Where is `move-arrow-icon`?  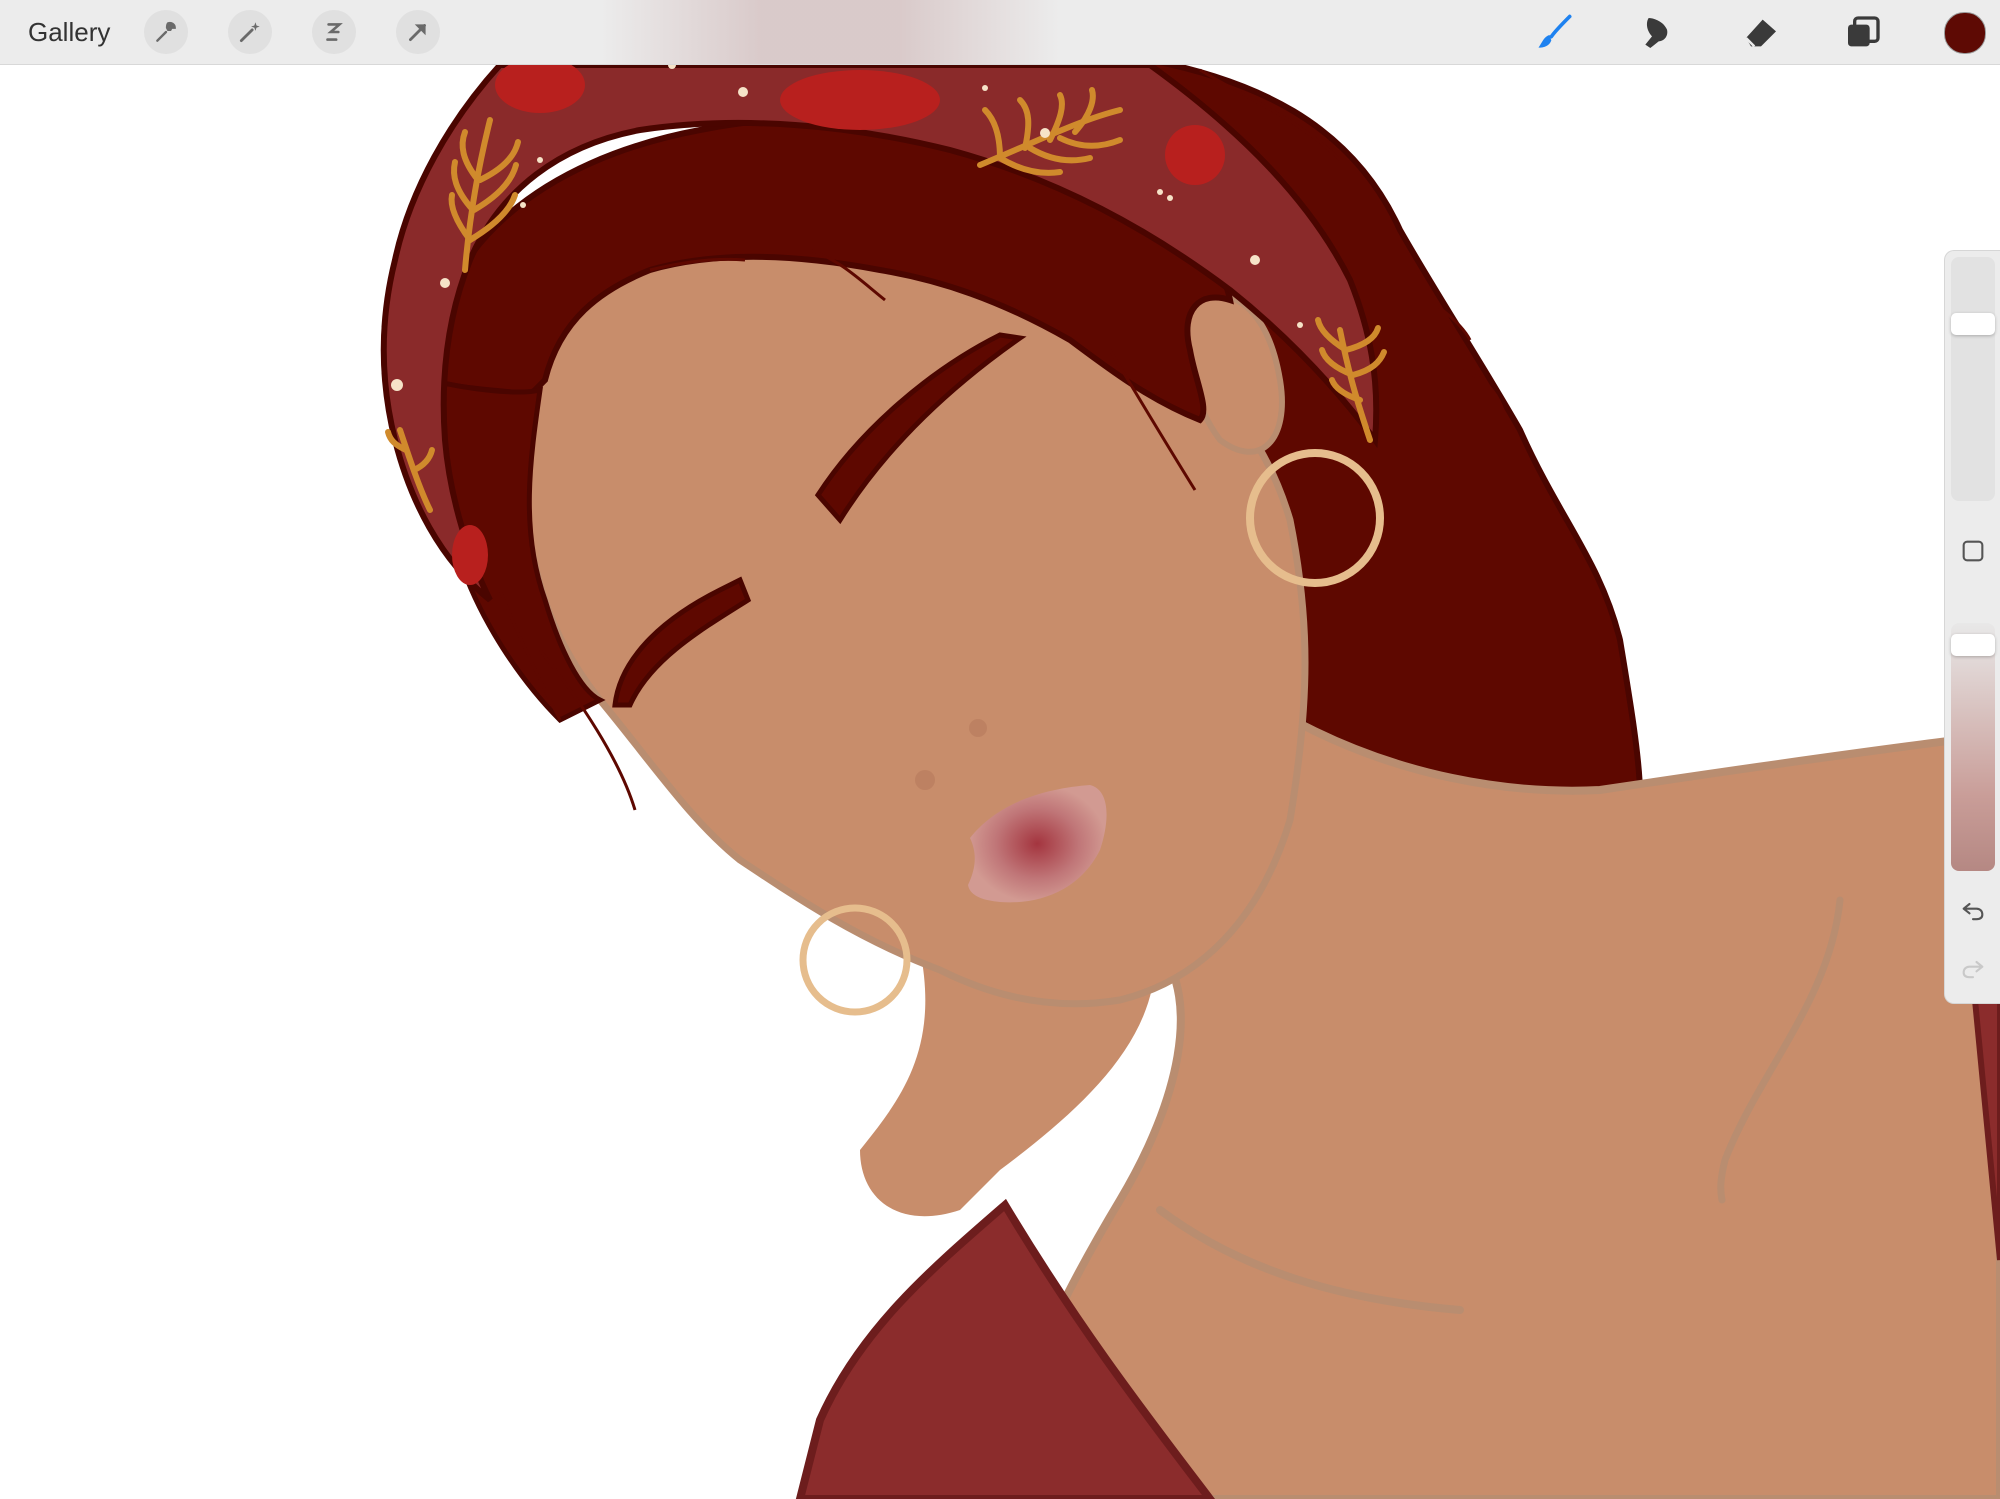
move-arrow-icon is located at coordinates (418, 32).